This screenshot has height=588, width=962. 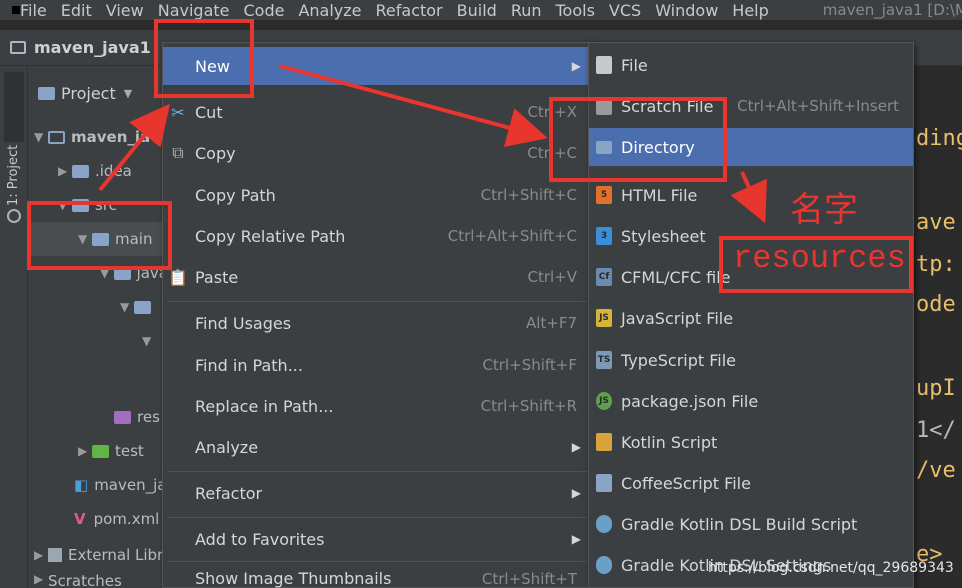 What do you see at coordinates (739, 524) in the screenshot?
I see `menu-item-label: Gradle Kotlin DSL Build Script` at bounding box center [739, 524].